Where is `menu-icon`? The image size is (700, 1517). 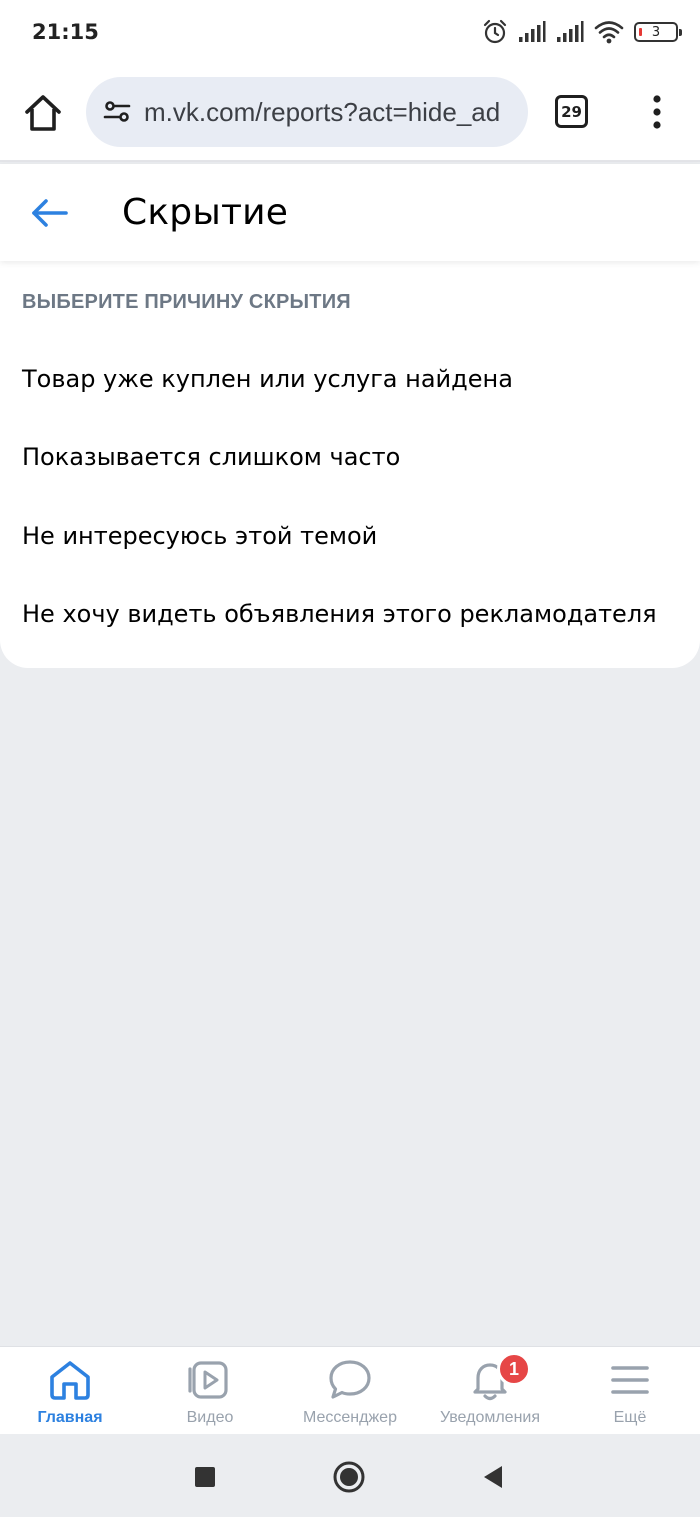 menu-icon is located at coordinates (630, 1380).